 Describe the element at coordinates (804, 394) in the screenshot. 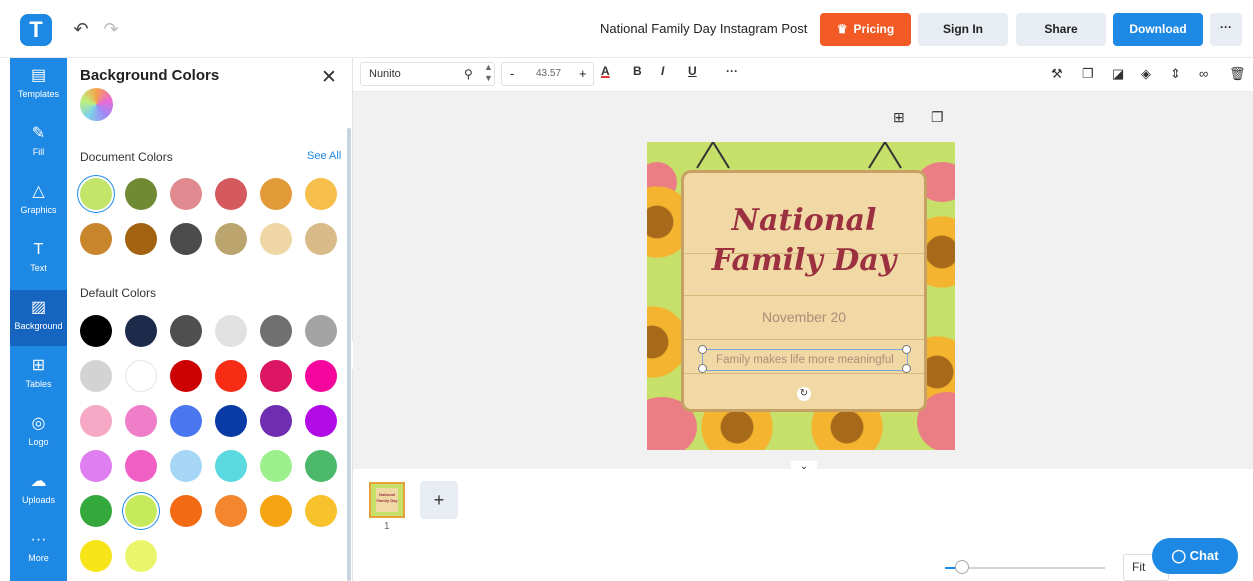

I see `rotate-icon: ↻` at that location.